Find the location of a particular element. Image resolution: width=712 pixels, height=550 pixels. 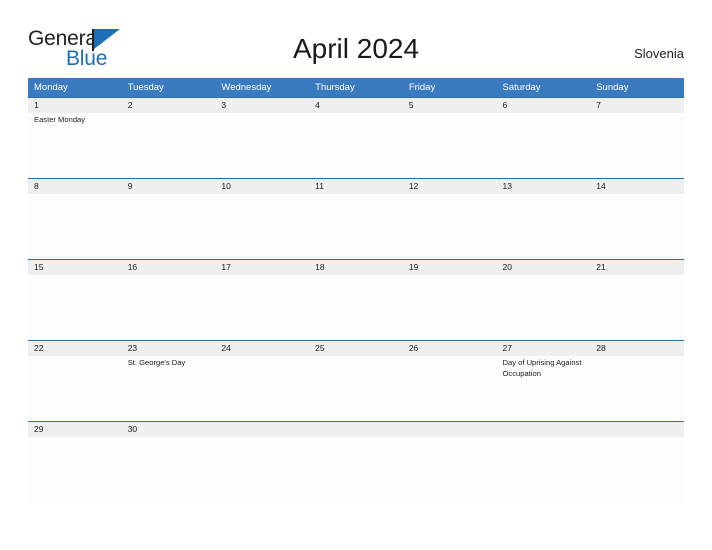

day-number: 10 is located at coordinates (262, 186).